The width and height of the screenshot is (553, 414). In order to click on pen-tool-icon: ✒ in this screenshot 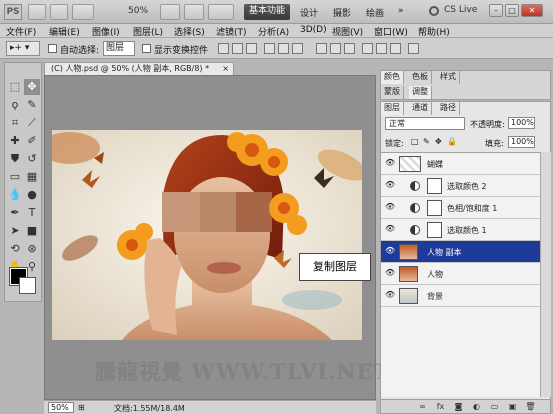, I will do `click(15, 213)`.